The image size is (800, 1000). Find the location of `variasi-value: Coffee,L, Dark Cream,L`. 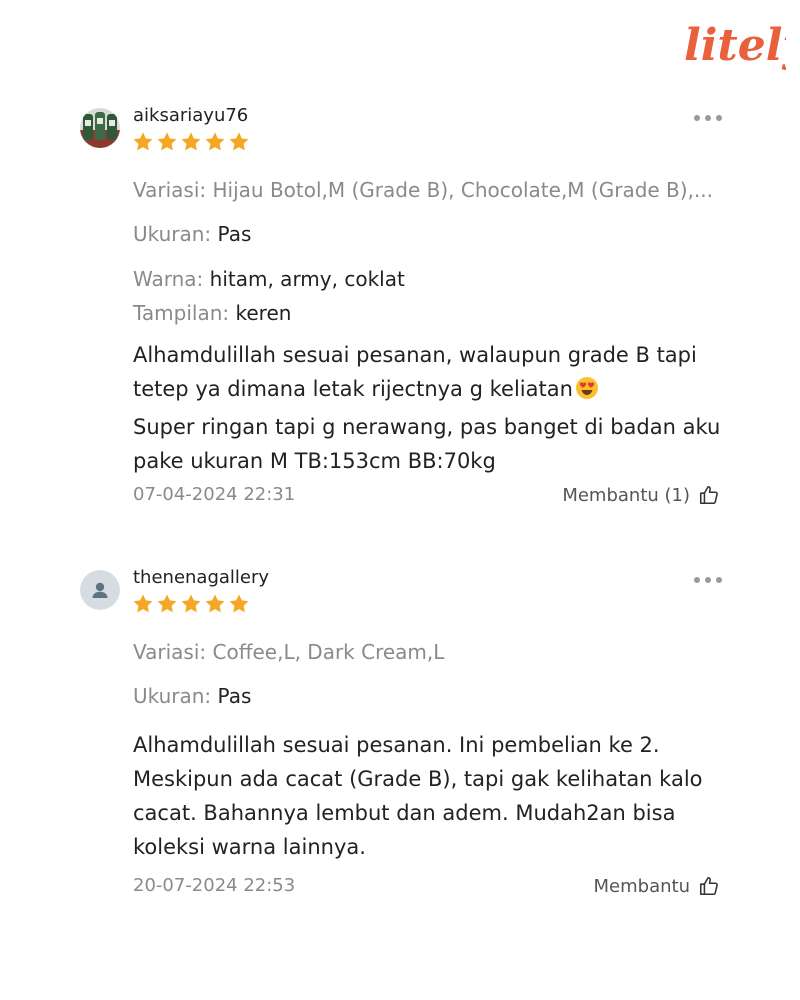

variasi-value: Coffee,L, Dark Cream,L is located at coordinates (328, 652).